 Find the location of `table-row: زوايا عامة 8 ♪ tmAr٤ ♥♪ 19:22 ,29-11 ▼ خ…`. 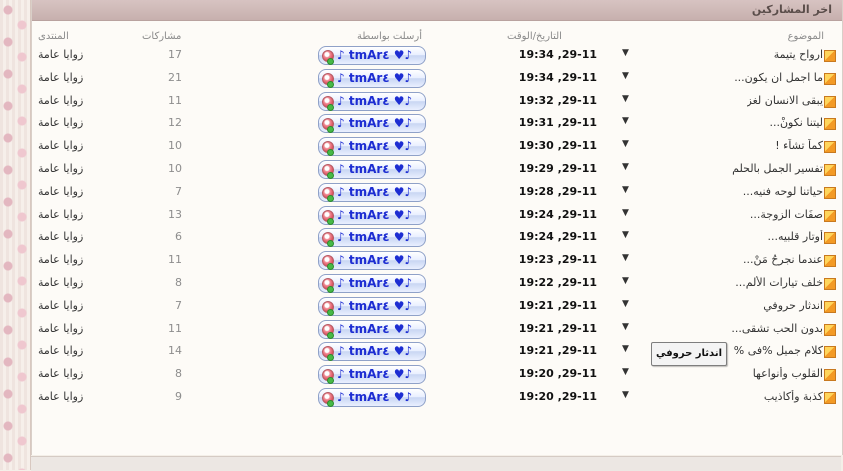

table-row: زوايا عامة 8 ♪ tmAr٤ ♥♪ 19:22 ,29-11 ▼ خ… is located at coordinates (437, 284).